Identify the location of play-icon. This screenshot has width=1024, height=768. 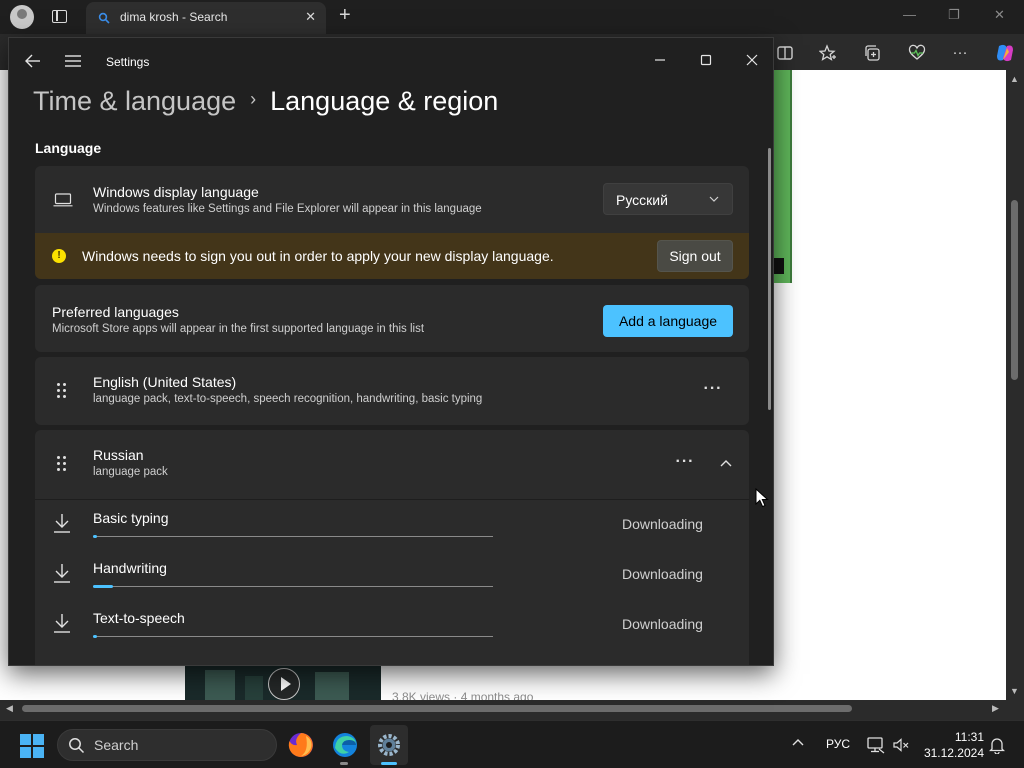
(284, 684).